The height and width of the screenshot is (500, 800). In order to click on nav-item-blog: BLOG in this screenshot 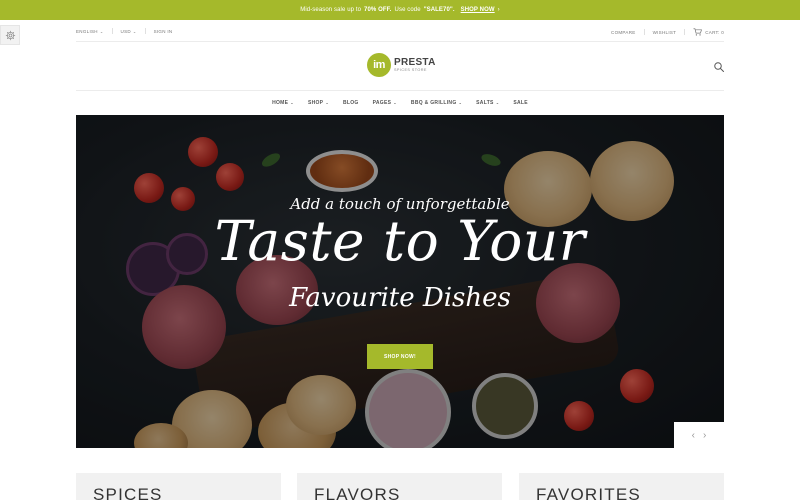, I will do `click(351, 103)`.